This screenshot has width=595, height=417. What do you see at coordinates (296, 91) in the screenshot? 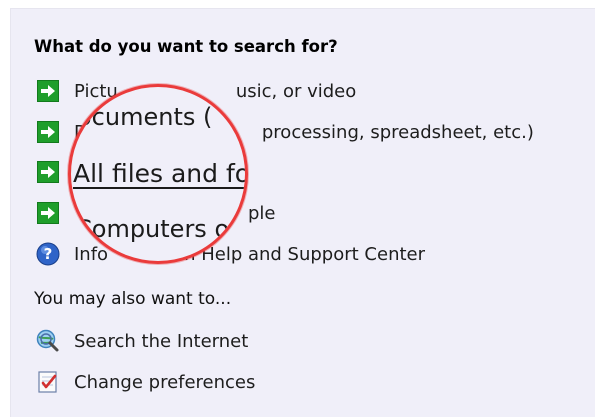
I see `option-label-right: usic, or video` at bounding box center [296, 91].